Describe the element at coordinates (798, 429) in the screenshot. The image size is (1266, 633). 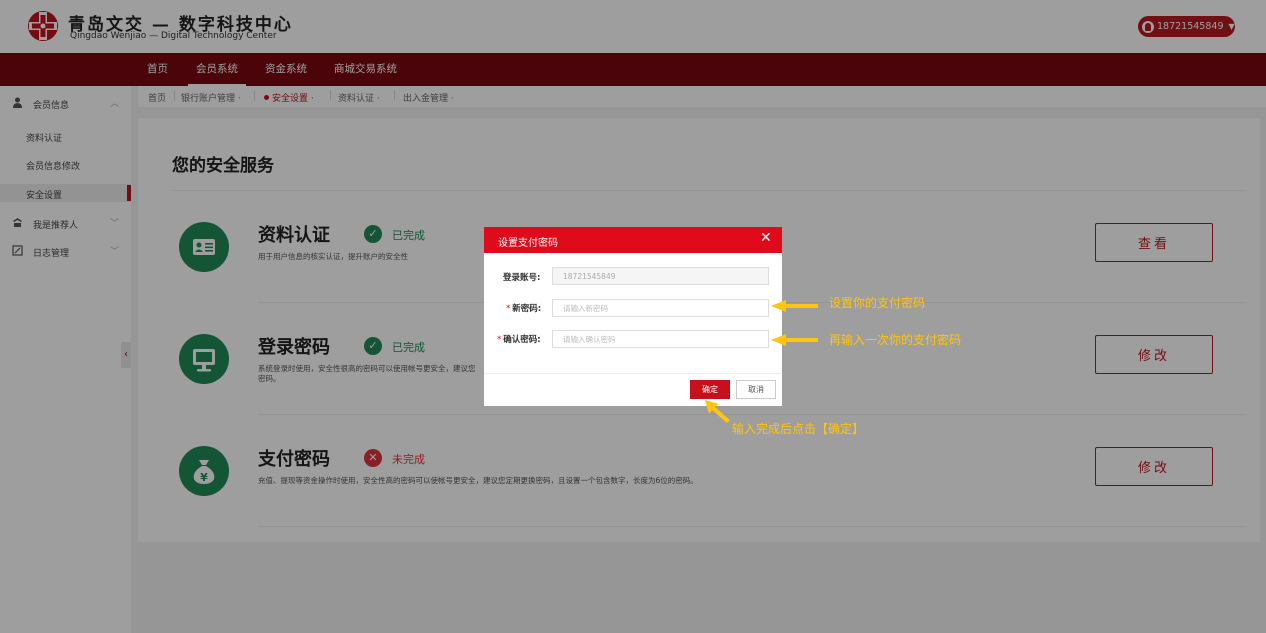
I see `annotation-click-confirm: 输入完成后点击【确定】` at that location.